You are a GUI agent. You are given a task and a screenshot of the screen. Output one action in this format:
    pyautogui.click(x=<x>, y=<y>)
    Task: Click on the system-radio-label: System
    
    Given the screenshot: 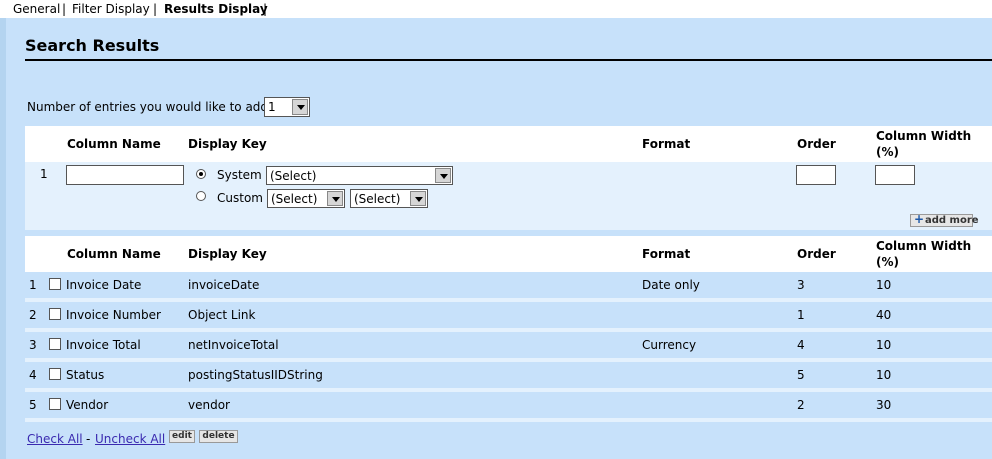 What is the action you would take?
    pyautogui.click(x=239, y=175)
    